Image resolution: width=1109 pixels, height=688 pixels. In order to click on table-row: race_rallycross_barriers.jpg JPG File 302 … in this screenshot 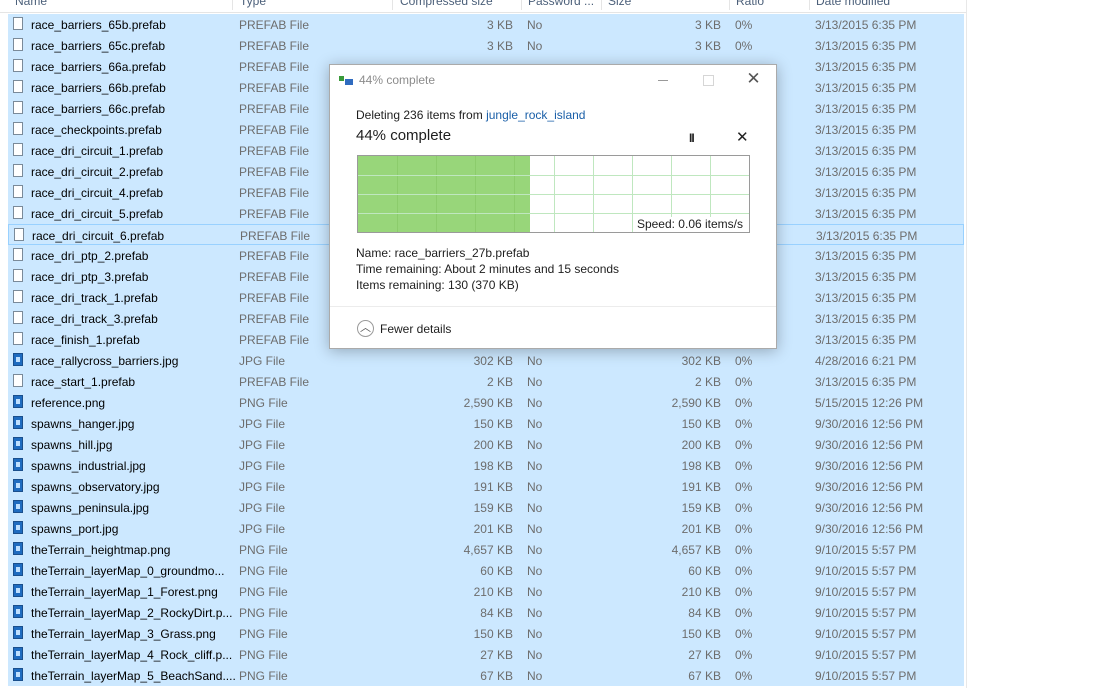, I will do `click(486, 360)`.